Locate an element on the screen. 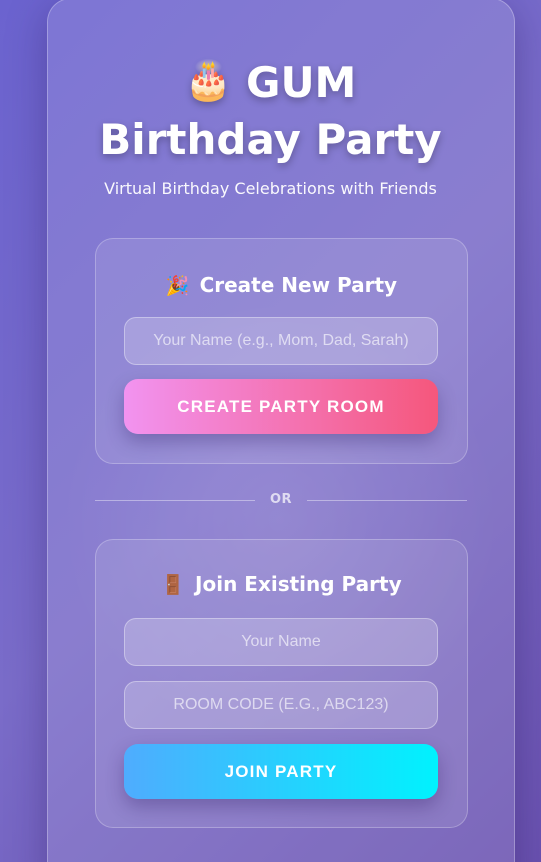 The width and height of the screenshot is (541, 862). join-name-input is located at coordinates (281, 642).